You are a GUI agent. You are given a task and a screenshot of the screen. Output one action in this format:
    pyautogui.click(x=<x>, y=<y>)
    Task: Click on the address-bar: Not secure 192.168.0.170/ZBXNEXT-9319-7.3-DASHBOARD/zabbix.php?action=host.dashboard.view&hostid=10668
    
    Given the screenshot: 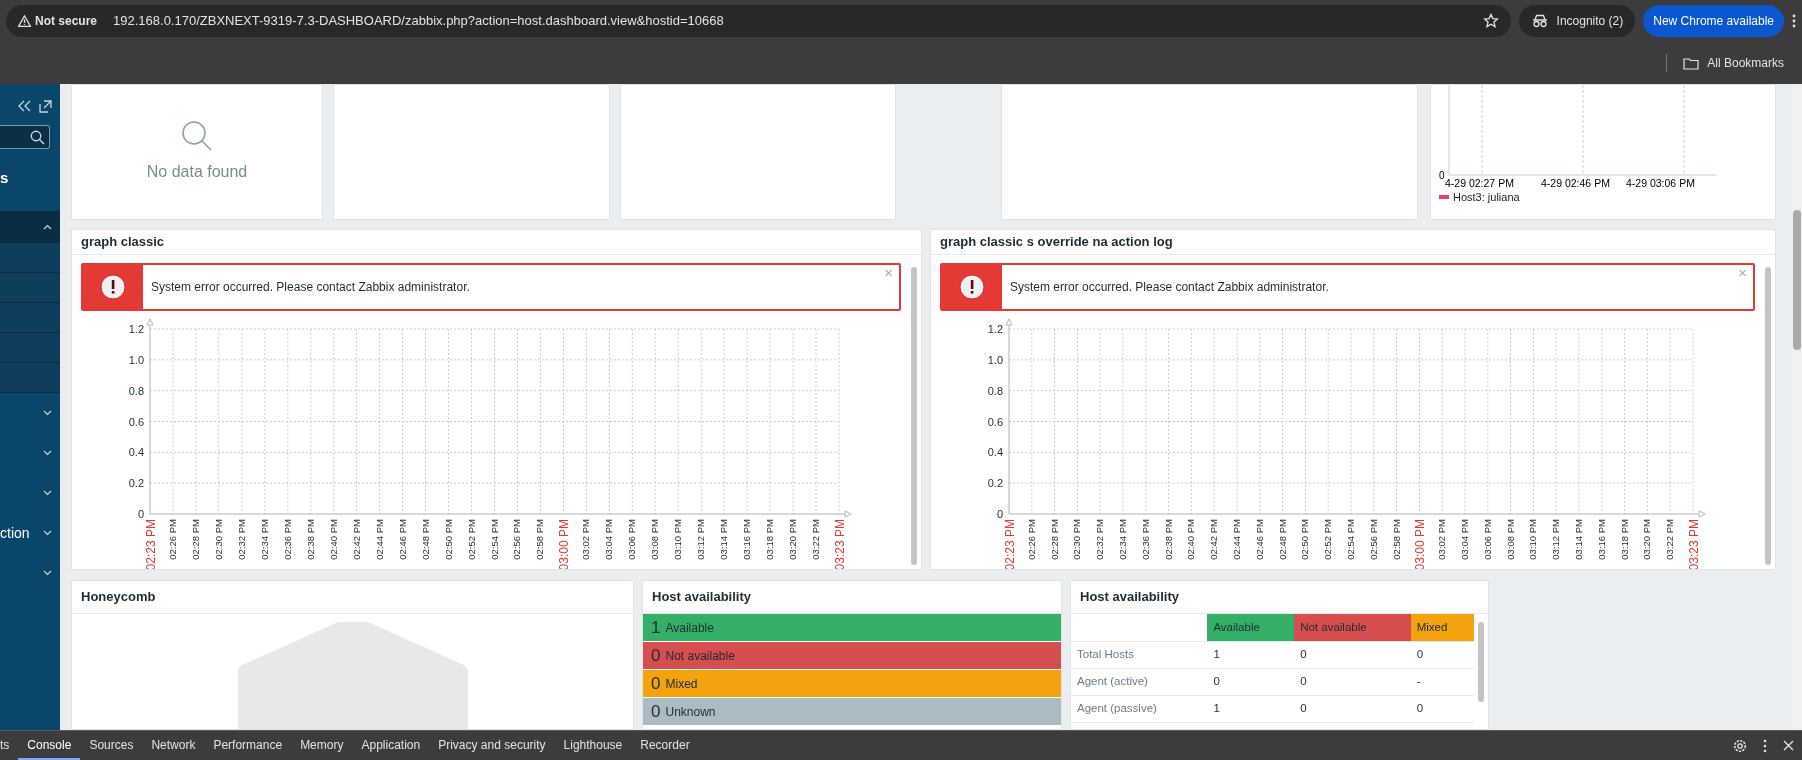 What is the action you would take?
    pyautogui.click(x=758, y=21)
    